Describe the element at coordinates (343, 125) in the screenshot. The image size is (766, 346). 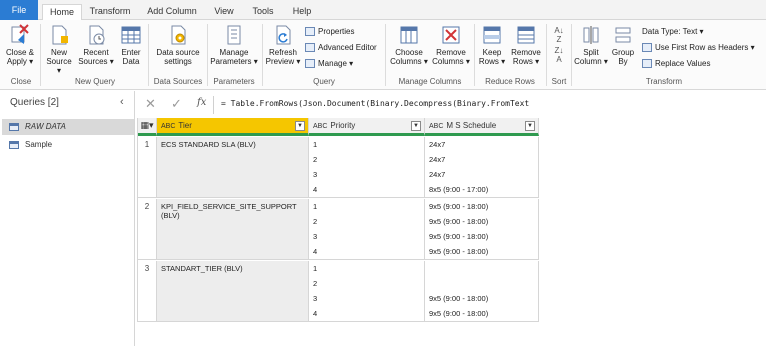
I see `column-header-label: Priority` at that location.